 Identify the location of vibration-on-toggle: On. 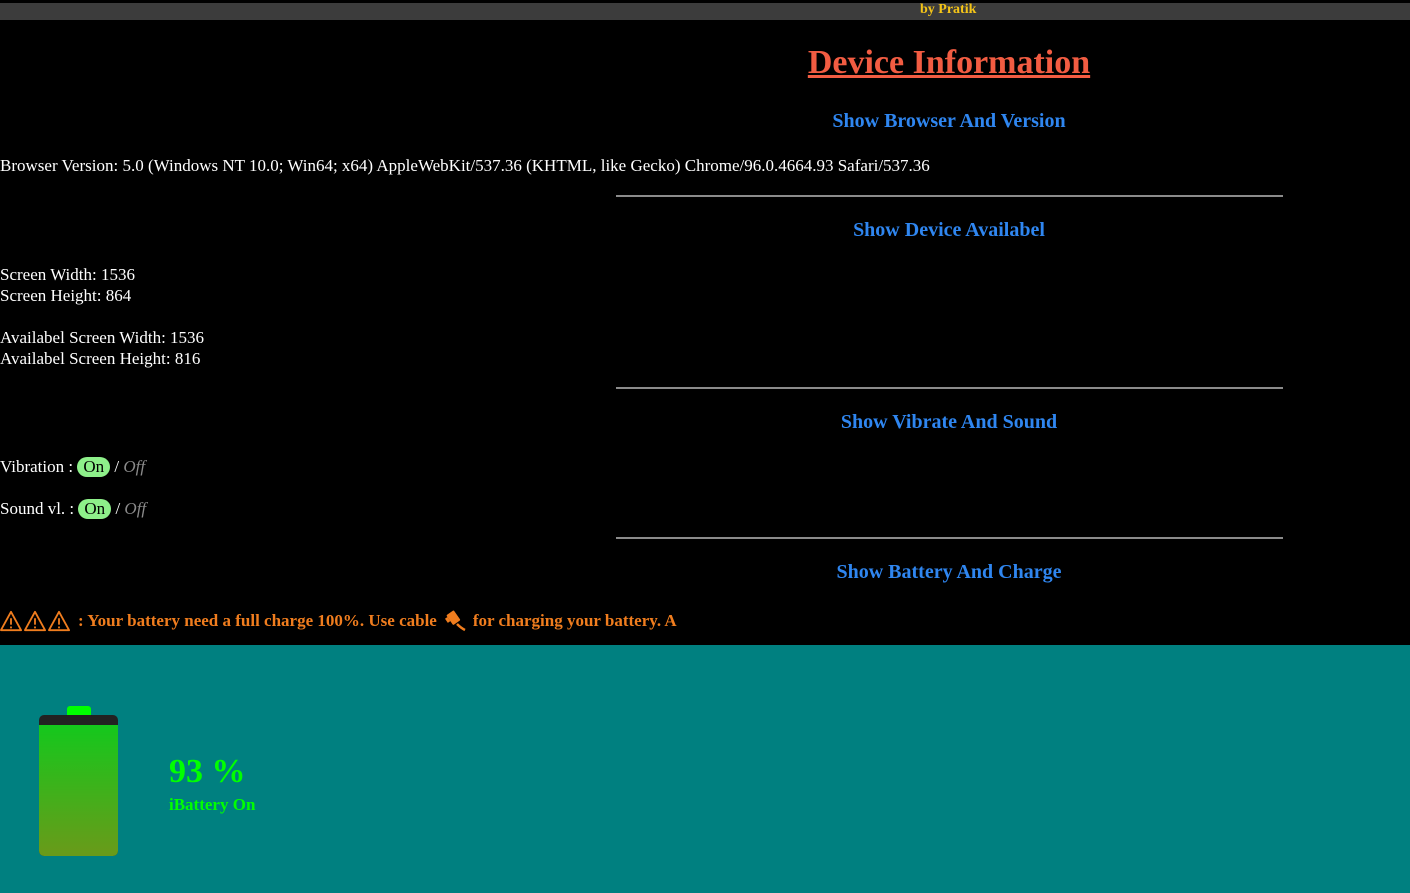
(94, 467).